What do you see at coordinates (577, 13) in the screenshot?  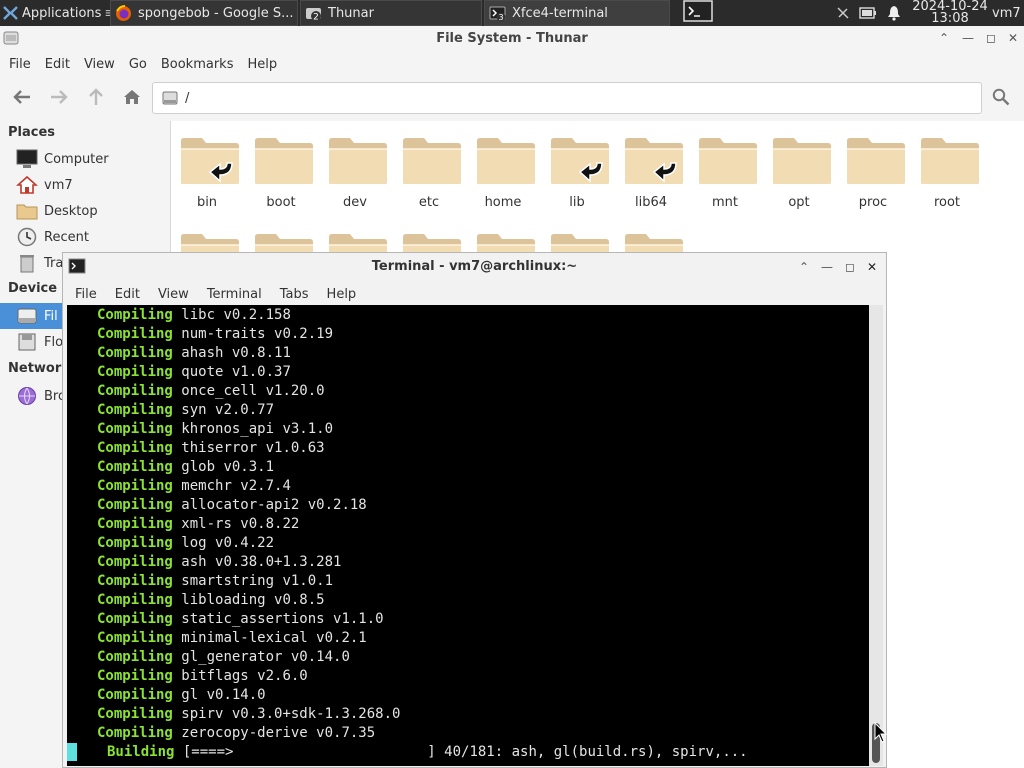 I see `taskbar-item-terminal: 3 Xfce4-terminal` at bounding box center [577, 13].